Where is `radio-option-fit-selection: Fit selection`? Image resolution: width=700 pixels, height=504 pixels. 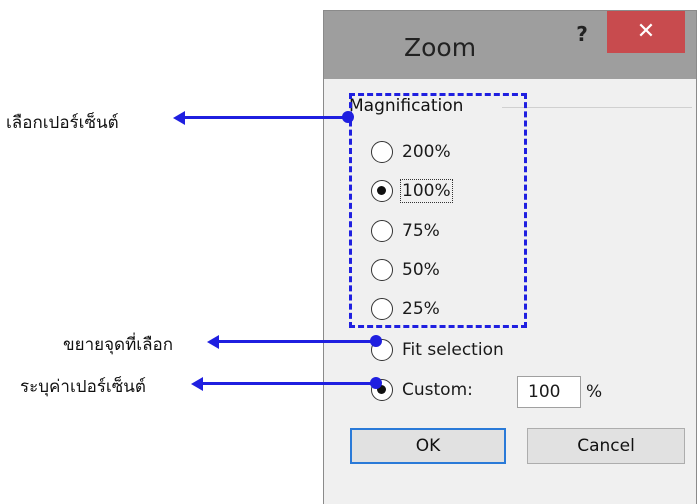
radio-option-fit-selection: Fit selection is located at coordinates (437, 350).